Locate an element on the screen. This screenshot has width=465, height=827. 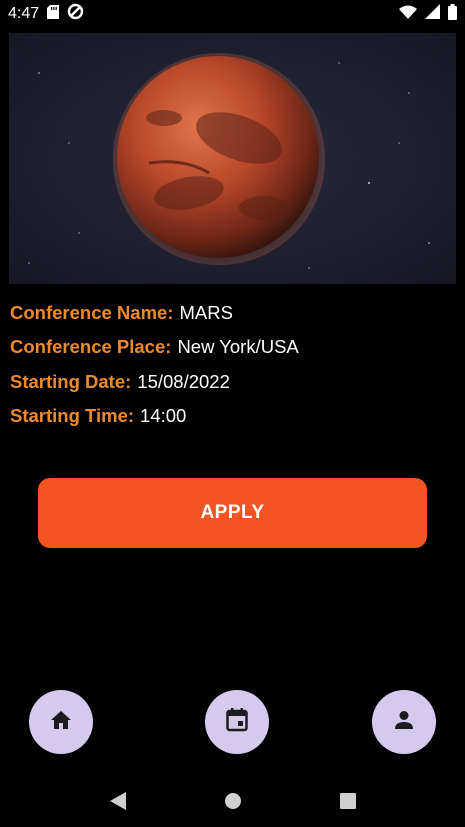
status-time: 4:47 is located at coordinates (24, 13).